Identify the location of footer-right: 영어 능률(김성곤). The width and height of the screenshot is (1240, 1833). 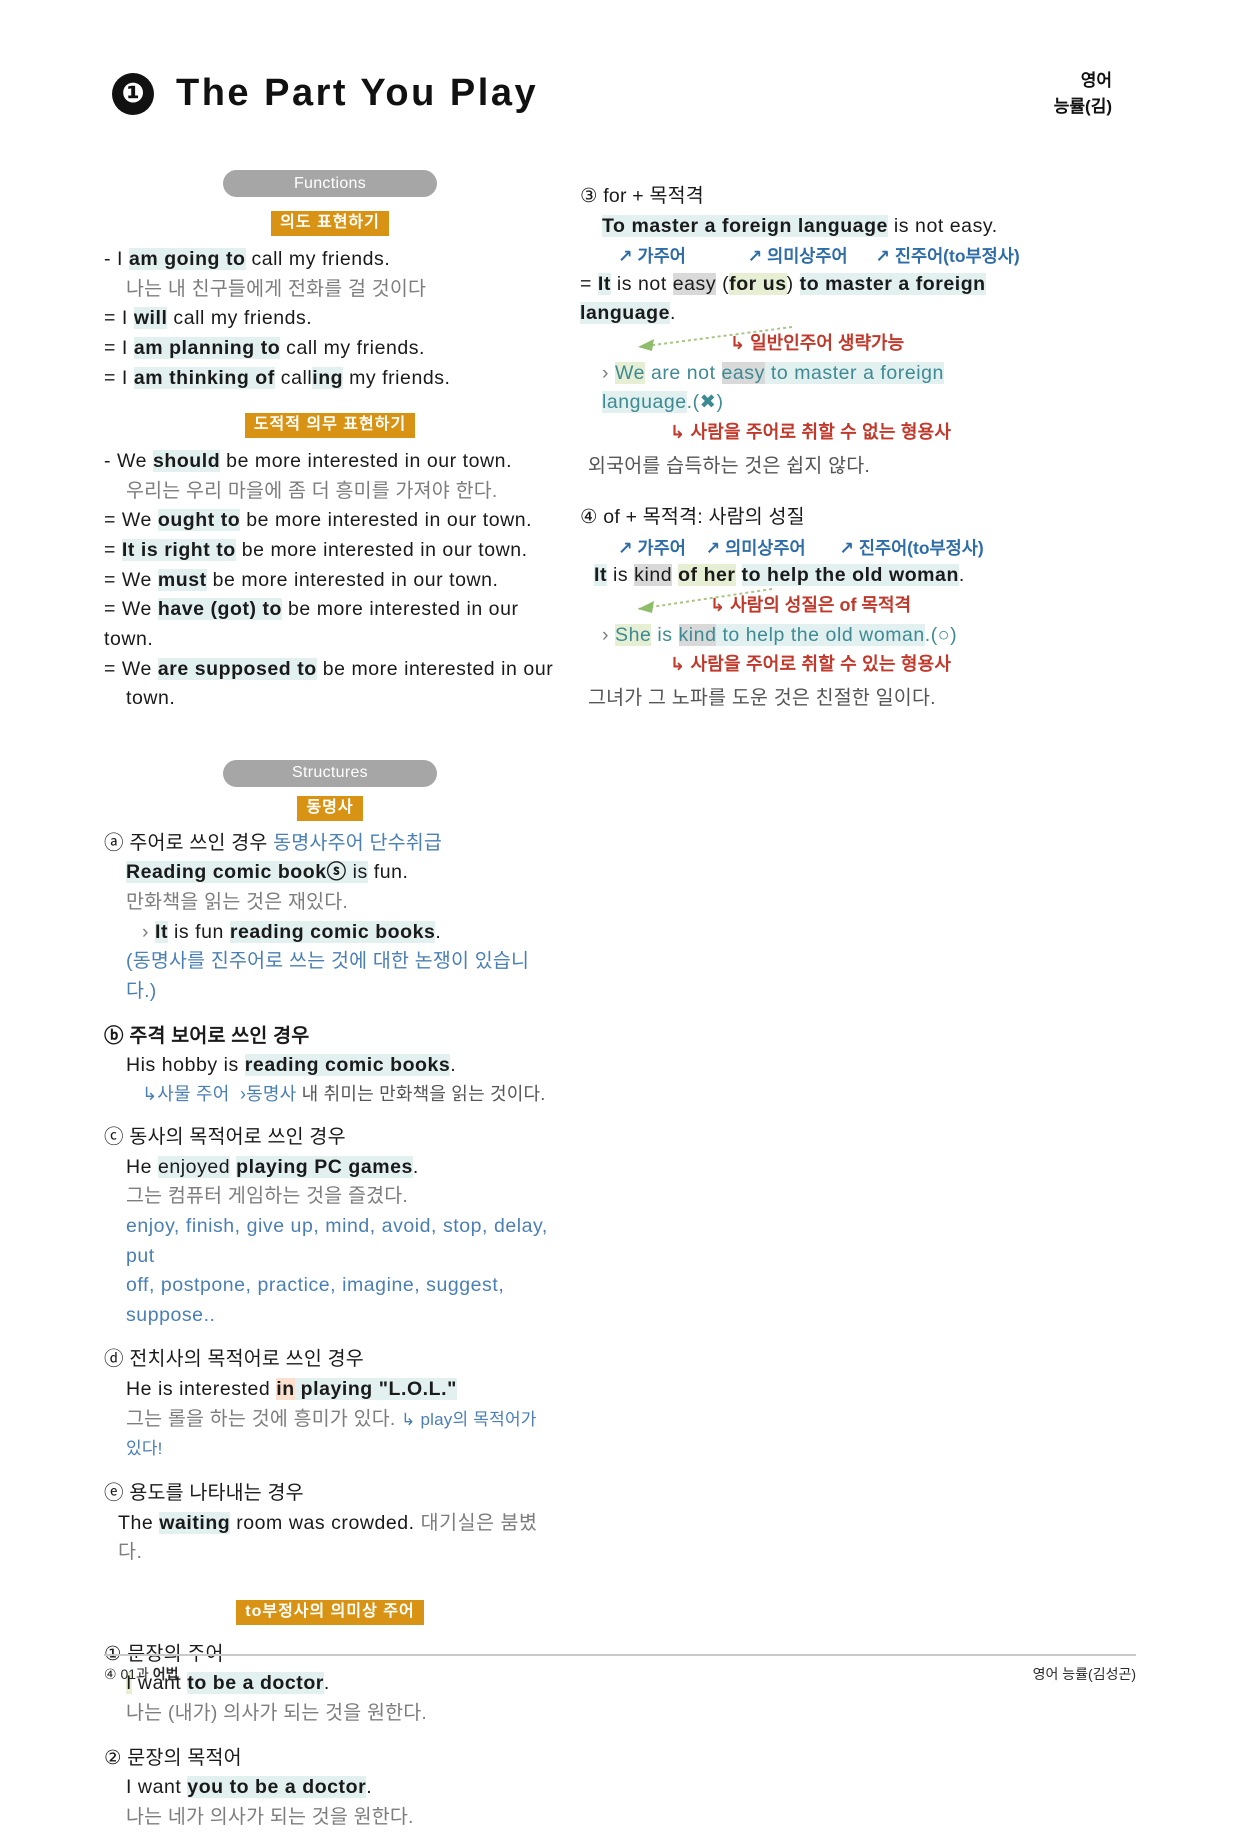
(1084, 1674).